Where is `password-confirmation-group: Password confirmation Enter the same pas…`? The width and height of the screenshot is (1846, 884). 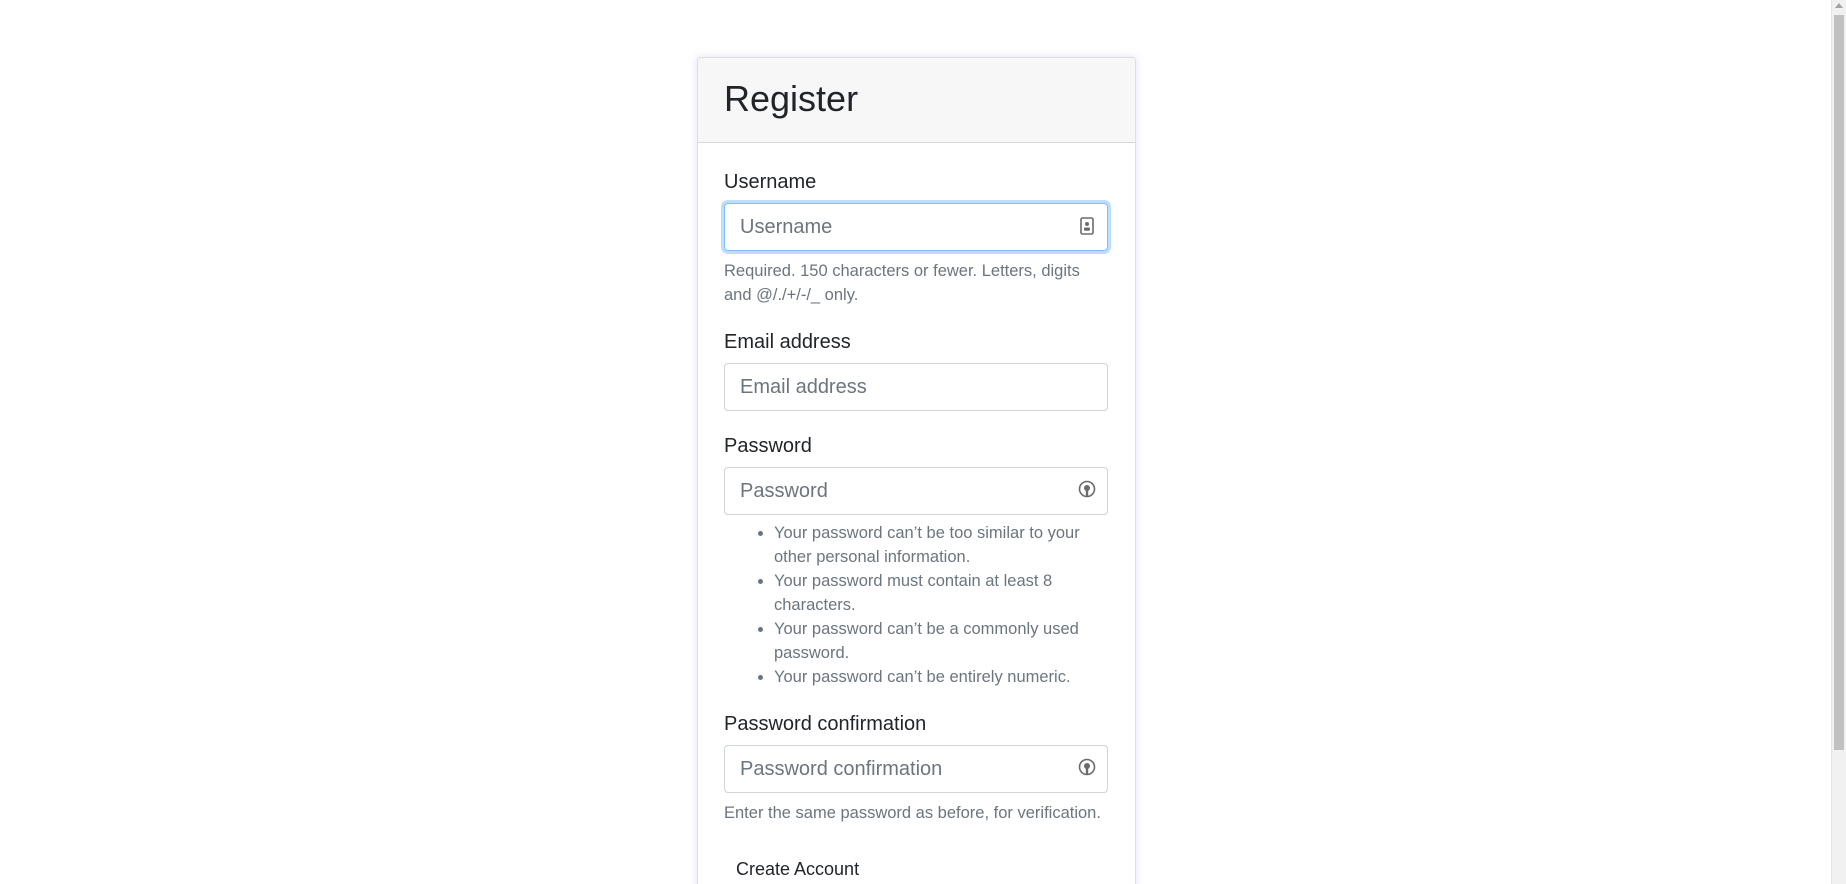 password-confirmation-group: Password confirmation Enter the same pas… is located at coordinates (916, 768).